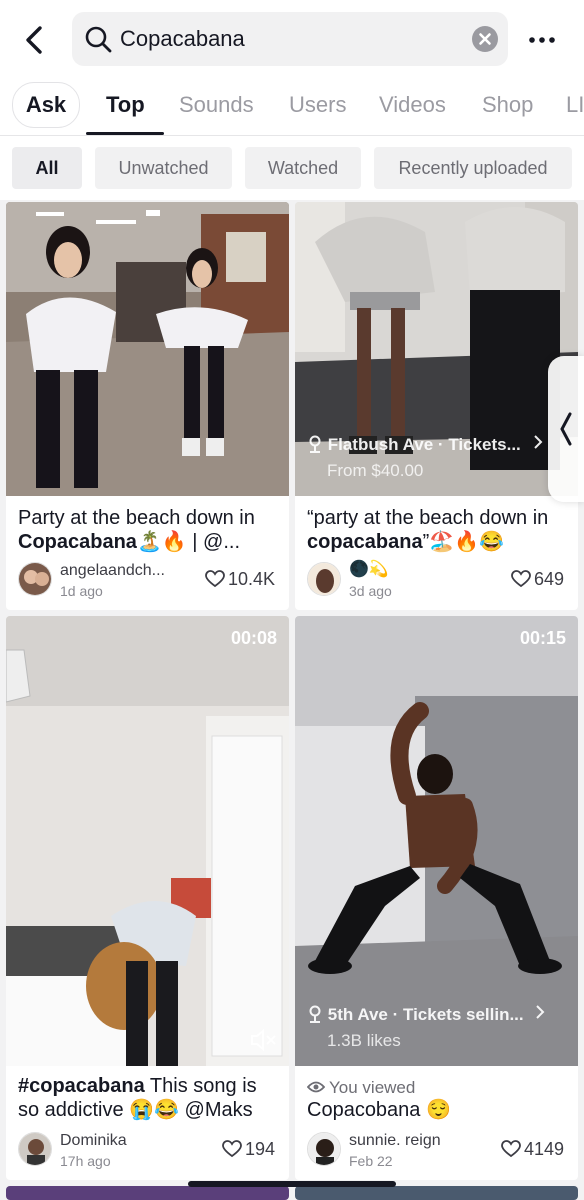 This screenshot has height=1200, width=584. I want to click on viewed-indicator: You viewed, so click(360, 1088).